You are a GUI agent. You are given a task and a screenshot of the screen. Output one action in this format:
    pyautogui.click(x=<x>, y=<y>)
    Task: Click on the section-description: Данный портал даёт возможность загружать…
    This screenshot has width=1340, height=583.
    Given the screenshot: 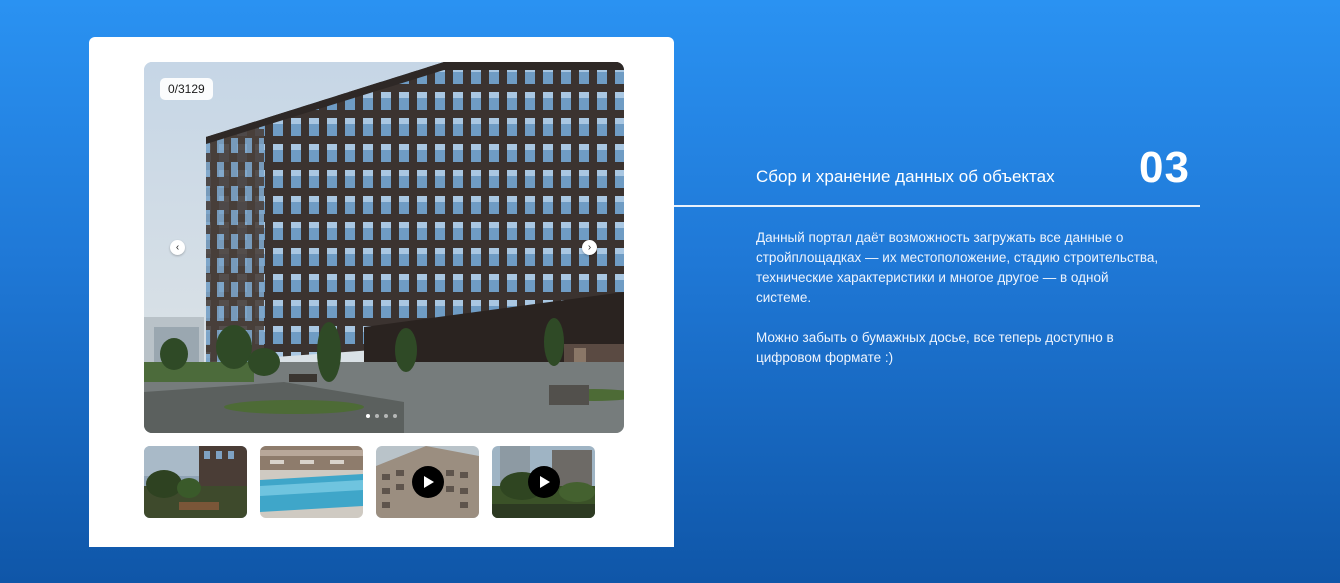 What is the action you would take?
    pyautogui.click(x=961, y=308)
    